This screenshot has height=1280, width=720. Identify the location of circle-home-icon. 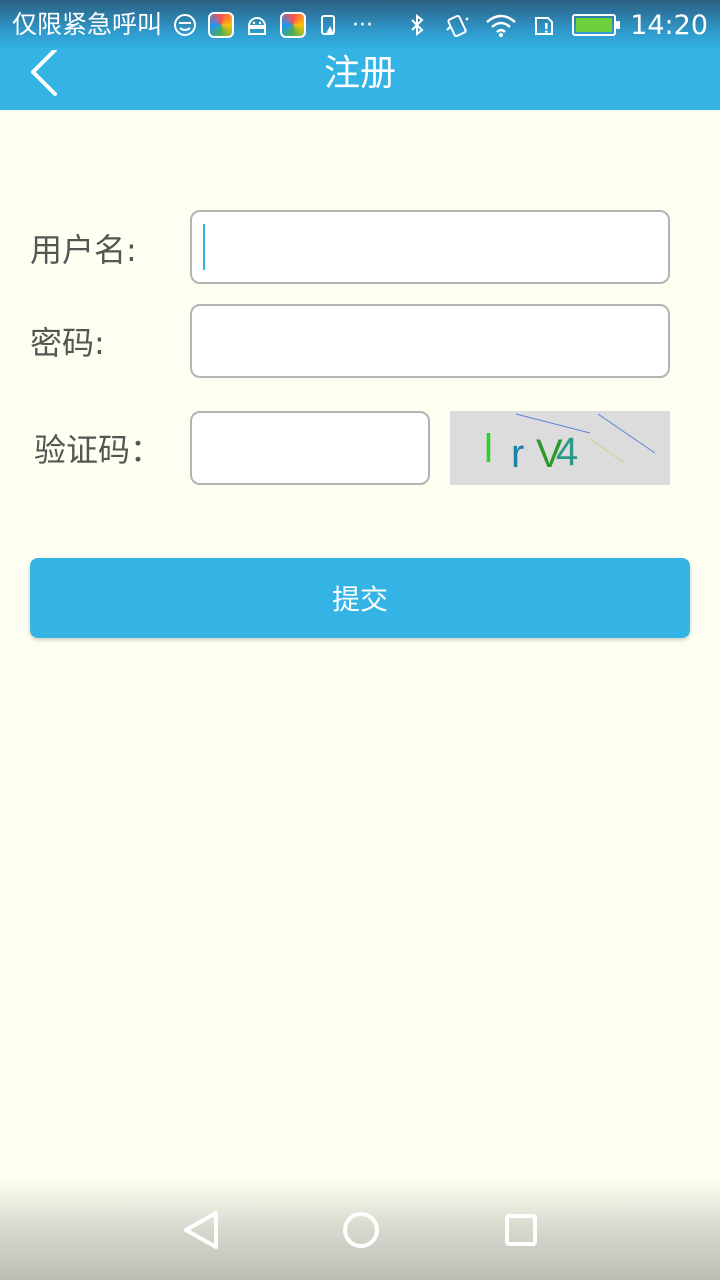
(361, 1230).